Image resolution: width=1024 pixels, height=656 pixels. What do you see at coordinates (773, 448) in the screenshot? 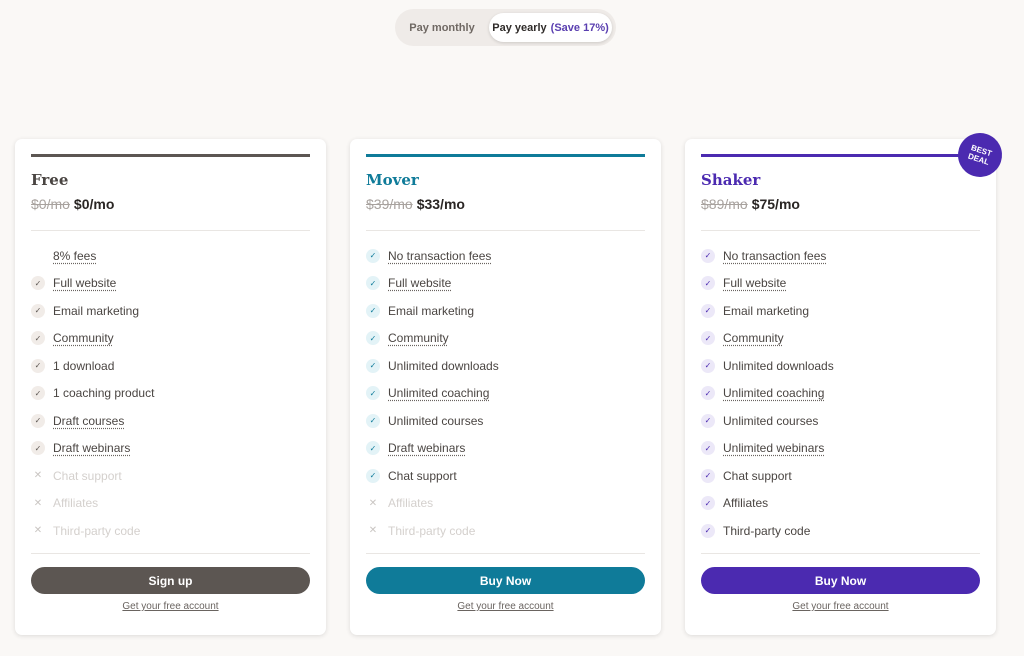
I see `feature-label: Unlimited webinars` at bounding box center [773, 448].